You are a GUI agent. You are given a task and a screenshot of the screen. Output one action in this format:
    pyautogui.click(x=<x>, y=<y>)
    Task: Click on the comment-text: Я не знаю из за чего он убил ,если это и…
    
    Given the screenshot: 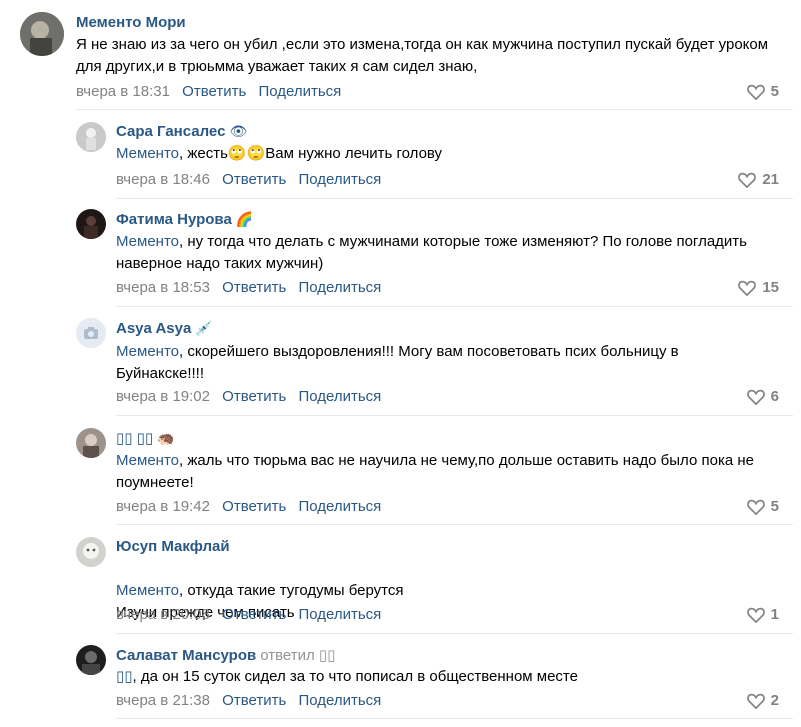 What is the action you would take?
    pyautogui.click(x=422, y=55)
    